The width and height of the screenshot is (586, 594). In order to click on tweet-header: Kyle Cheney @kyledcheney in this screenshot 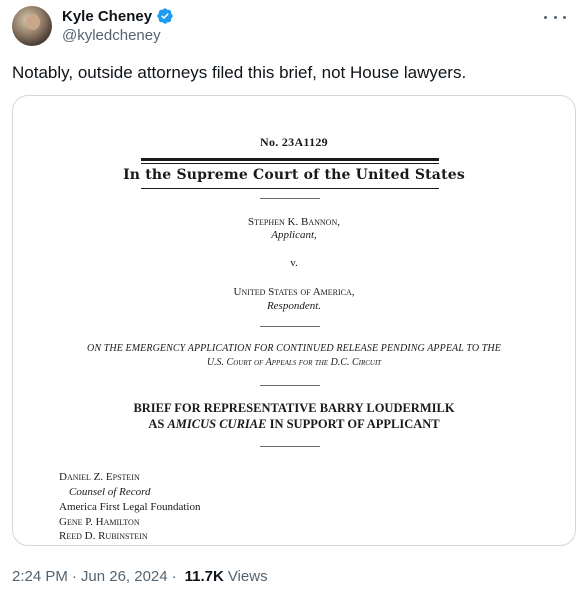, I will do `click(293, 26)`.